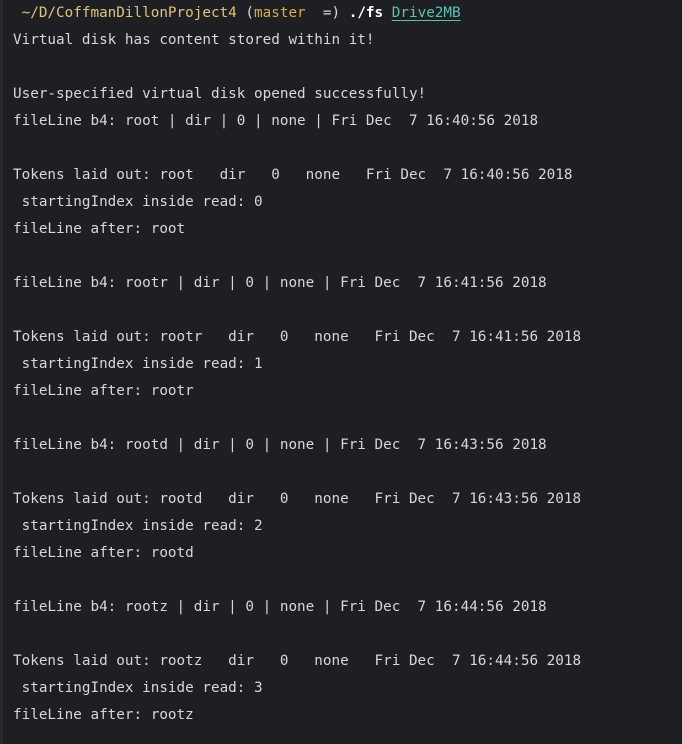  What do you see at coordinates (426, 13) in the screenshot?
I see `command-argument: Drive2MB` at bounding box center [426, 13].